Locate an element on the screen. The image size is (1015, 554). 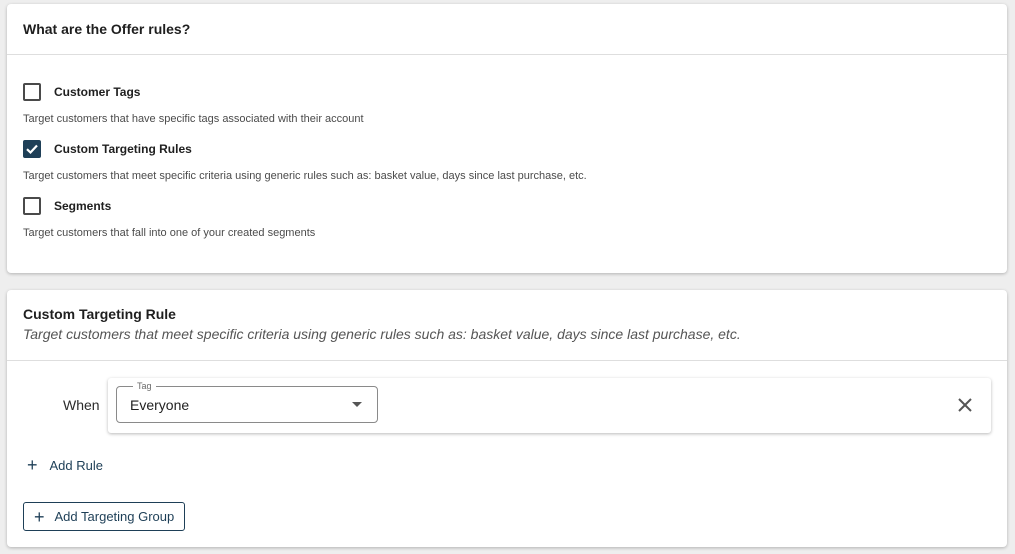
add-targeting-group-button: + Add Targeting Group is located at coordinates (104, 516).